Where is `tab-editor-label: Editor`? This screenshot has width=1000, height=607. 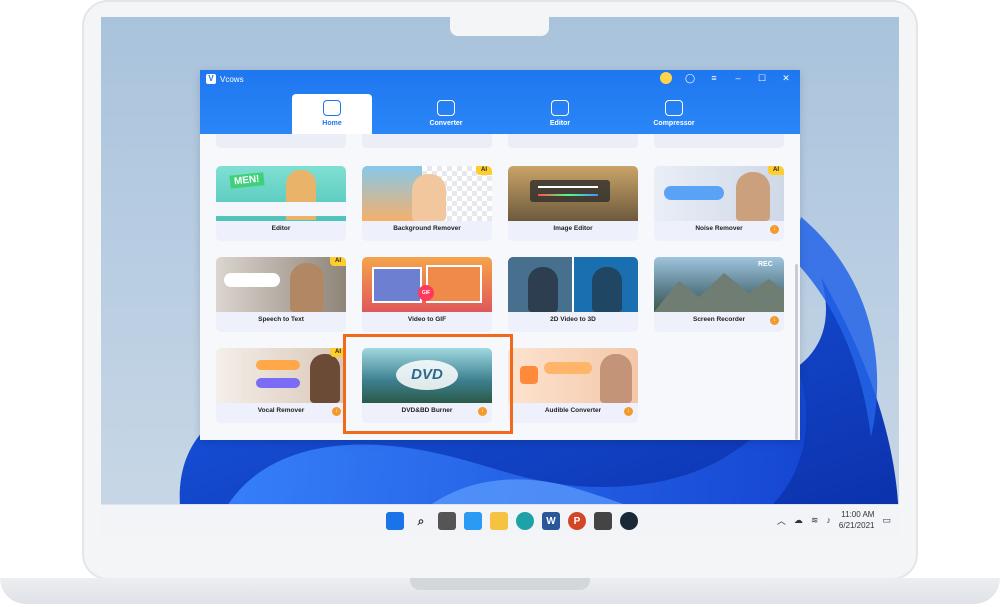 tab-editor-label: Editor is located at coordinates (560, 123).